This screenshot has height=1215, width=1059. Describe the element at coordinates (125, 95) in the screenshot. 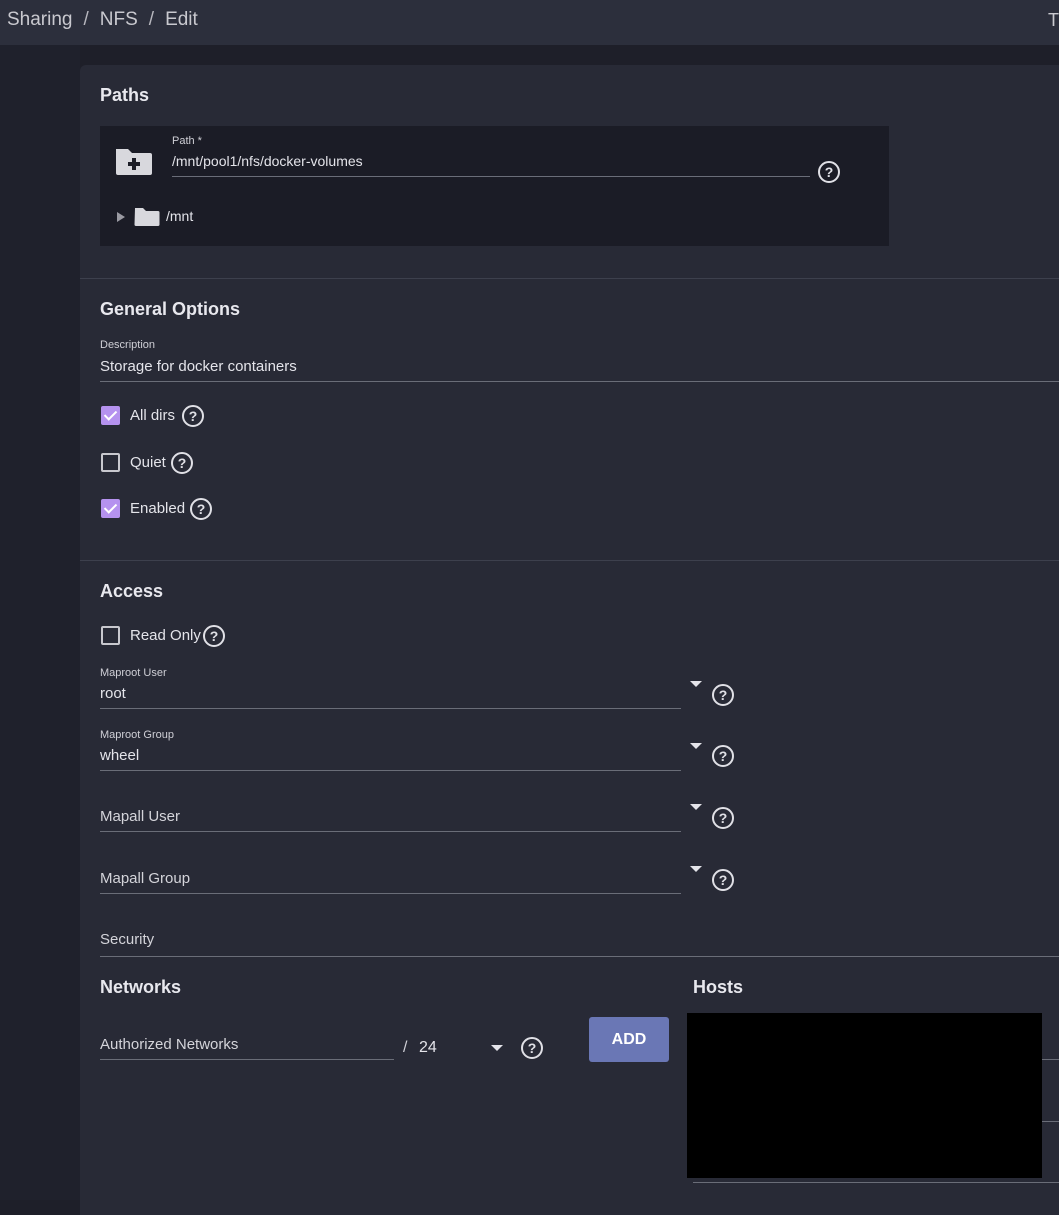

I see `paths-section-title: Paths` at that location.